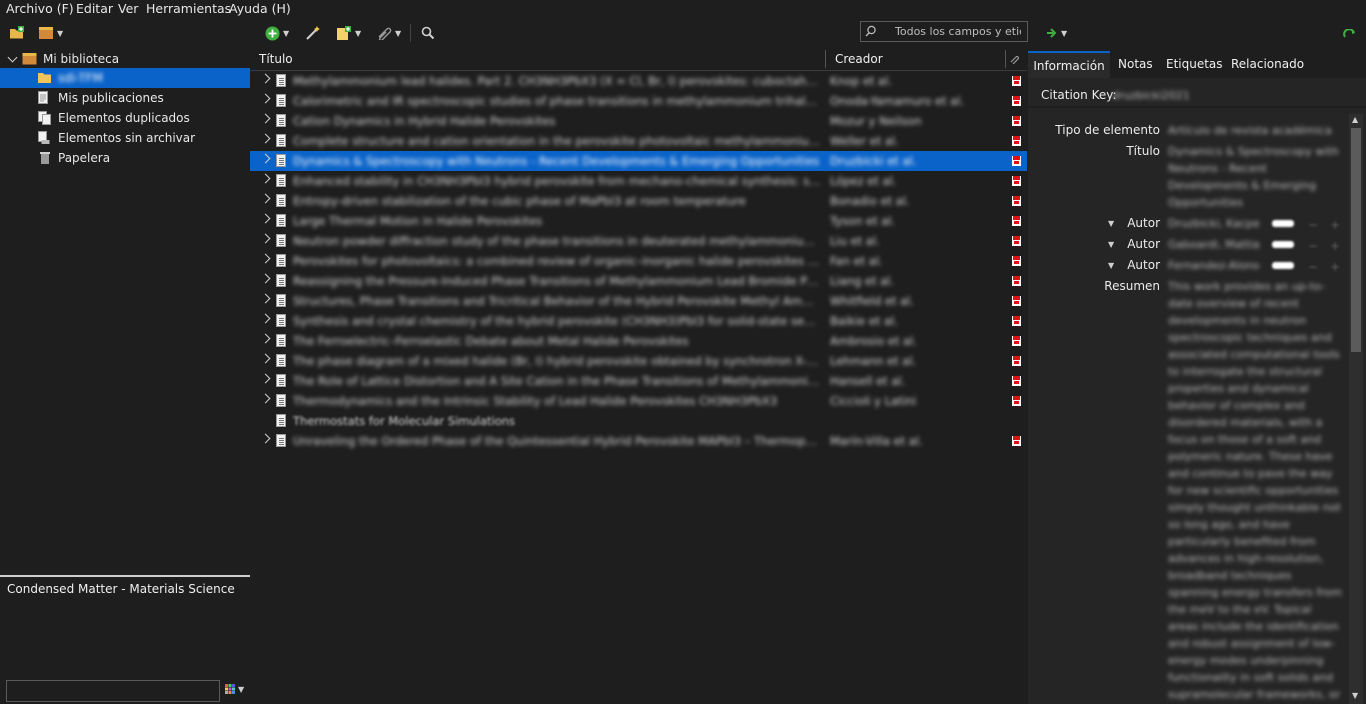 The height and width of the screenshot is (704, 1366). Describe the element at coordinates (94, 8) in the screenshot. I see `menu-editar: Editar` at that location.